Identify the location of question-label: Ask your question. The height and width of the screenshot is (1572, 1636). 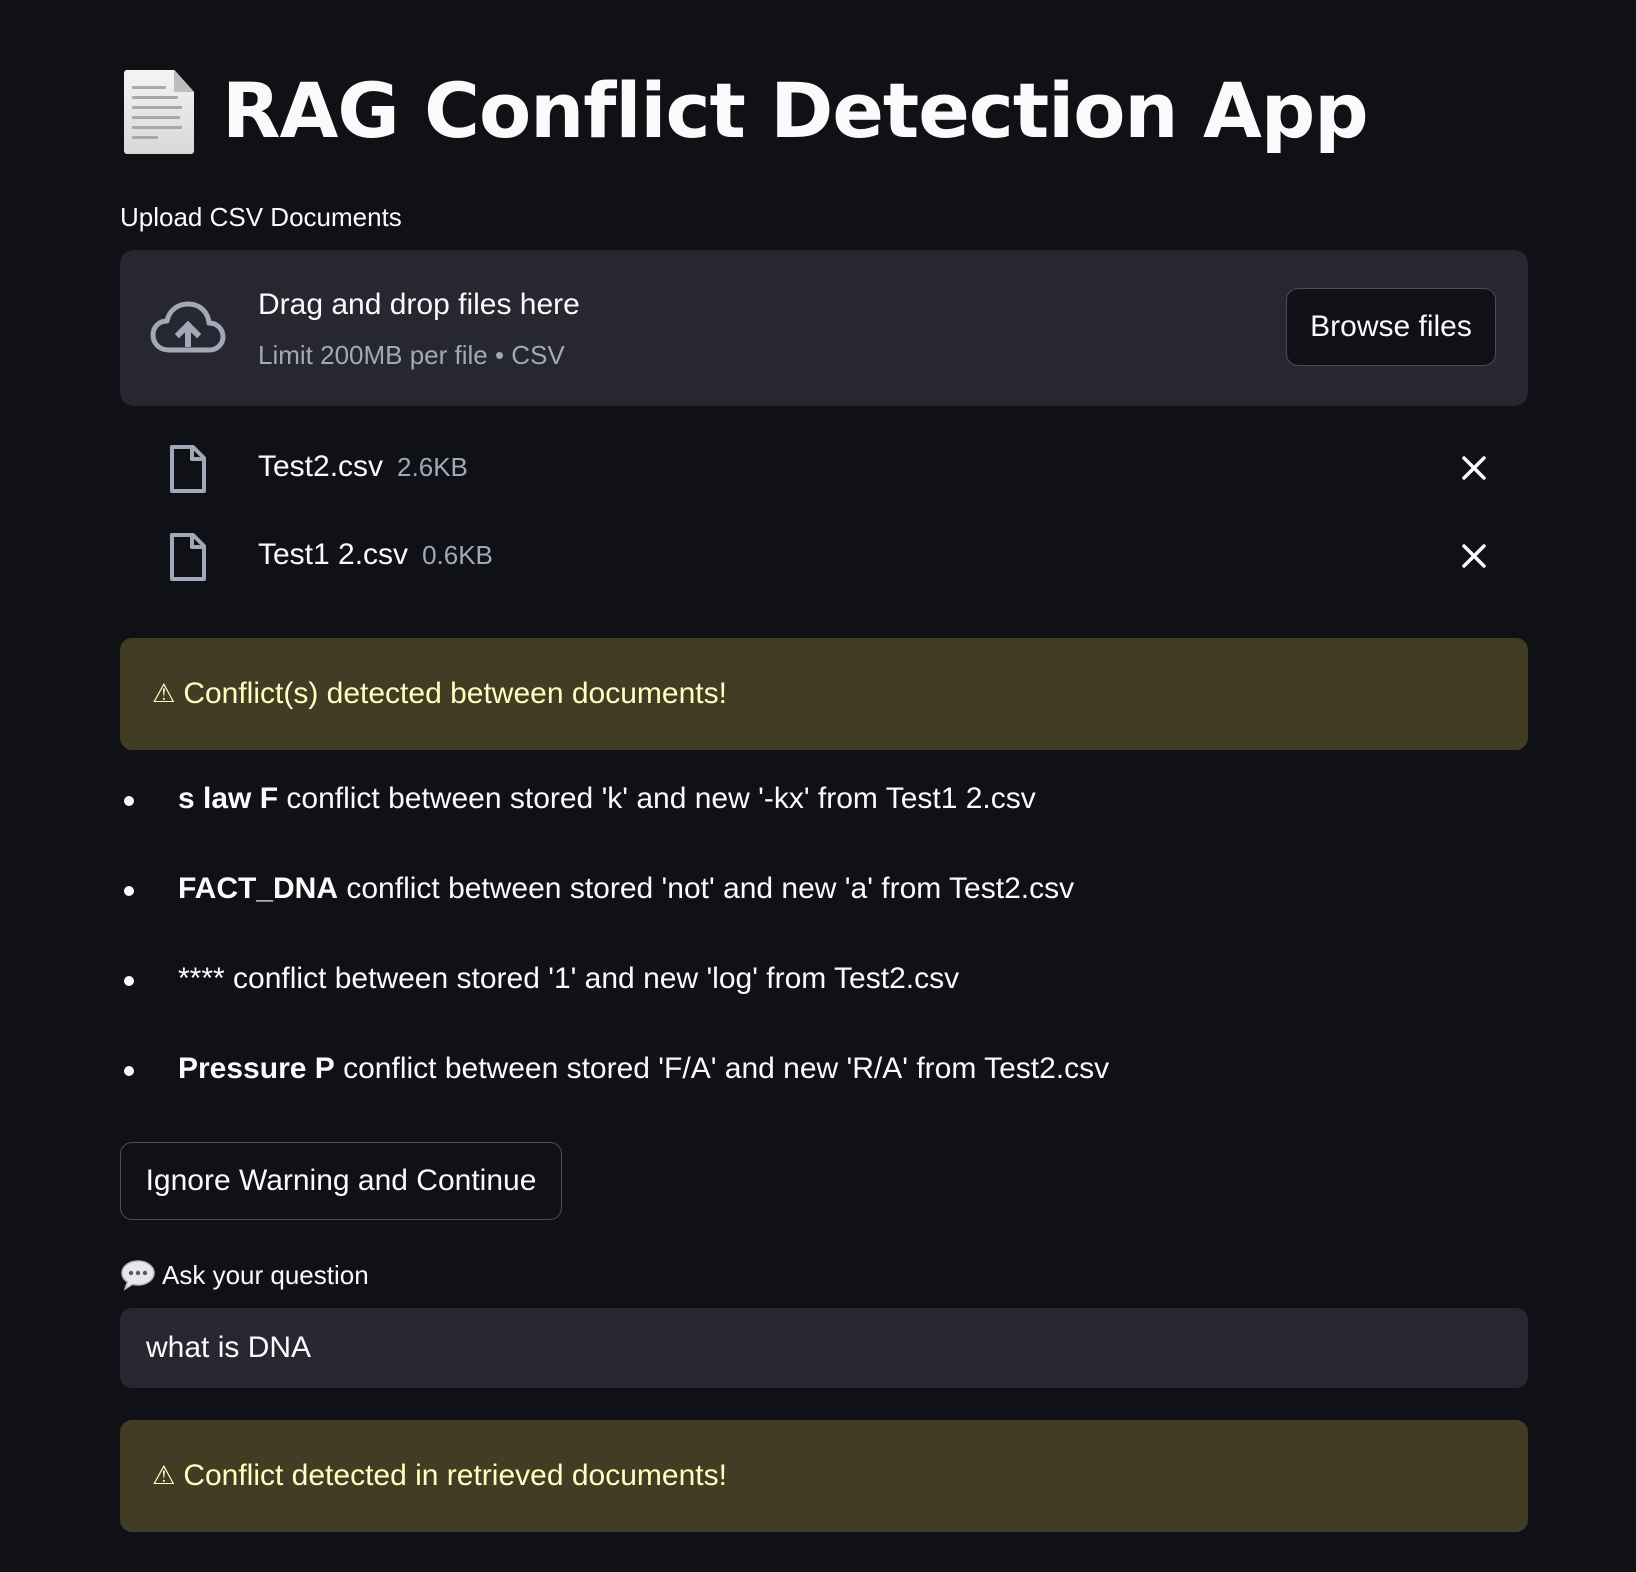
(244, 1275).